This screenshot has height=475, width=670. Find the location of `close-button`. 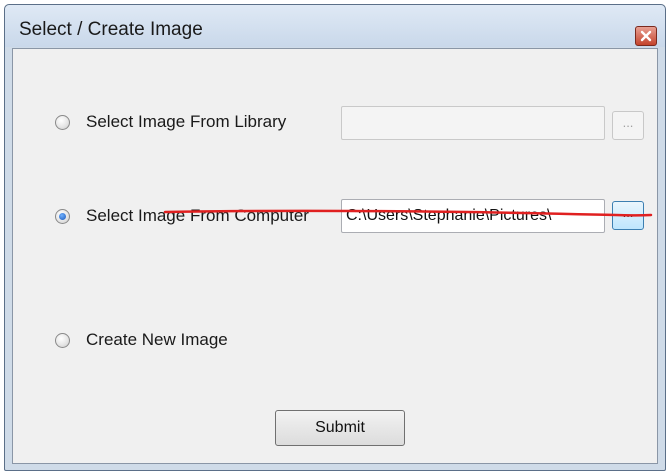

close-button is located at coordinates (646, 36).